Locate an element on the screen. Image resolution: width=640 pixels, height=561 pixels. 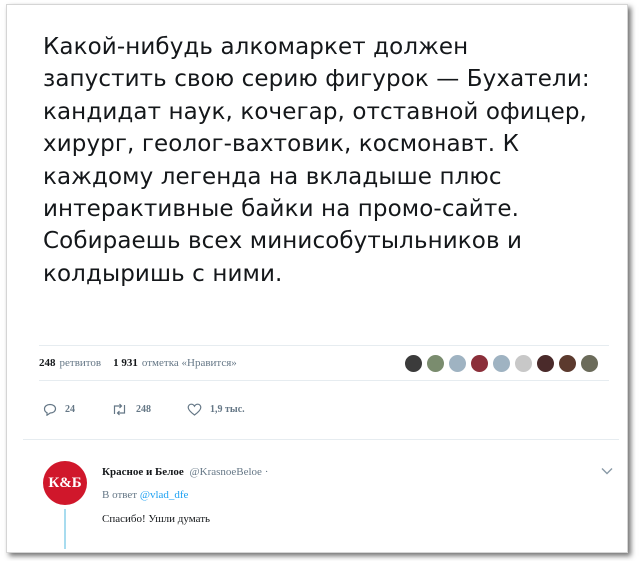
retweets-stat: 248 ретвитов is located at coordinates (70, 363).